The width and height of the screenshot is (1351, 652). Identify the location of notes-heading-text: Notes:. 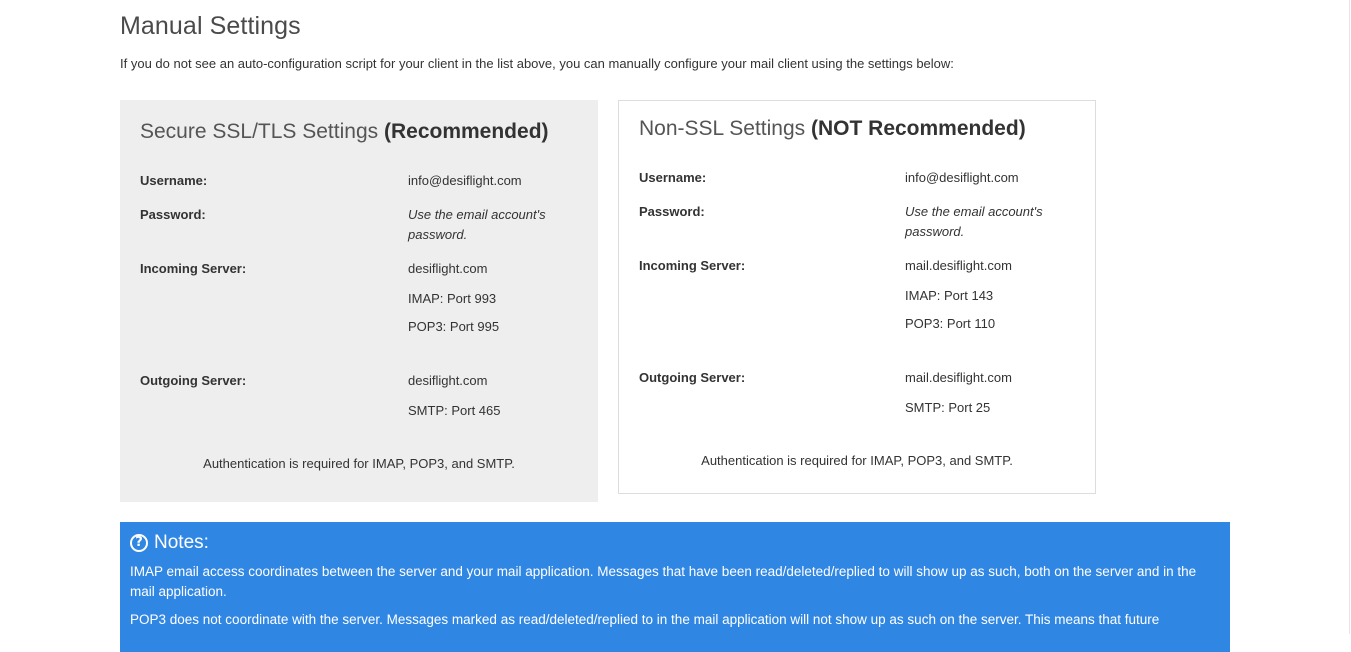
(181, 542).